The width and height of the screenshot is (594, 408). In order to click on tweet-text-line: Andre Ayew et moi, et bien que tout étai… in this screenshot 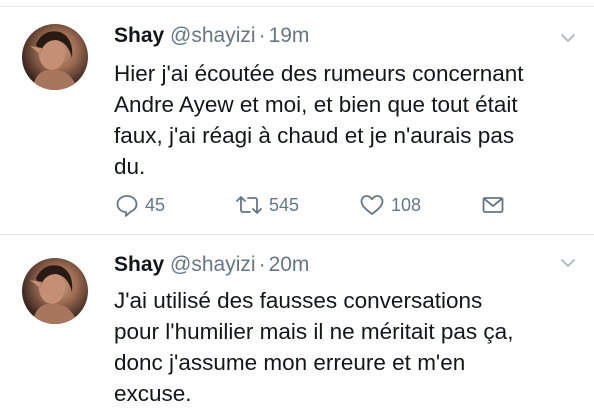, I will do `click(316, 104)`.